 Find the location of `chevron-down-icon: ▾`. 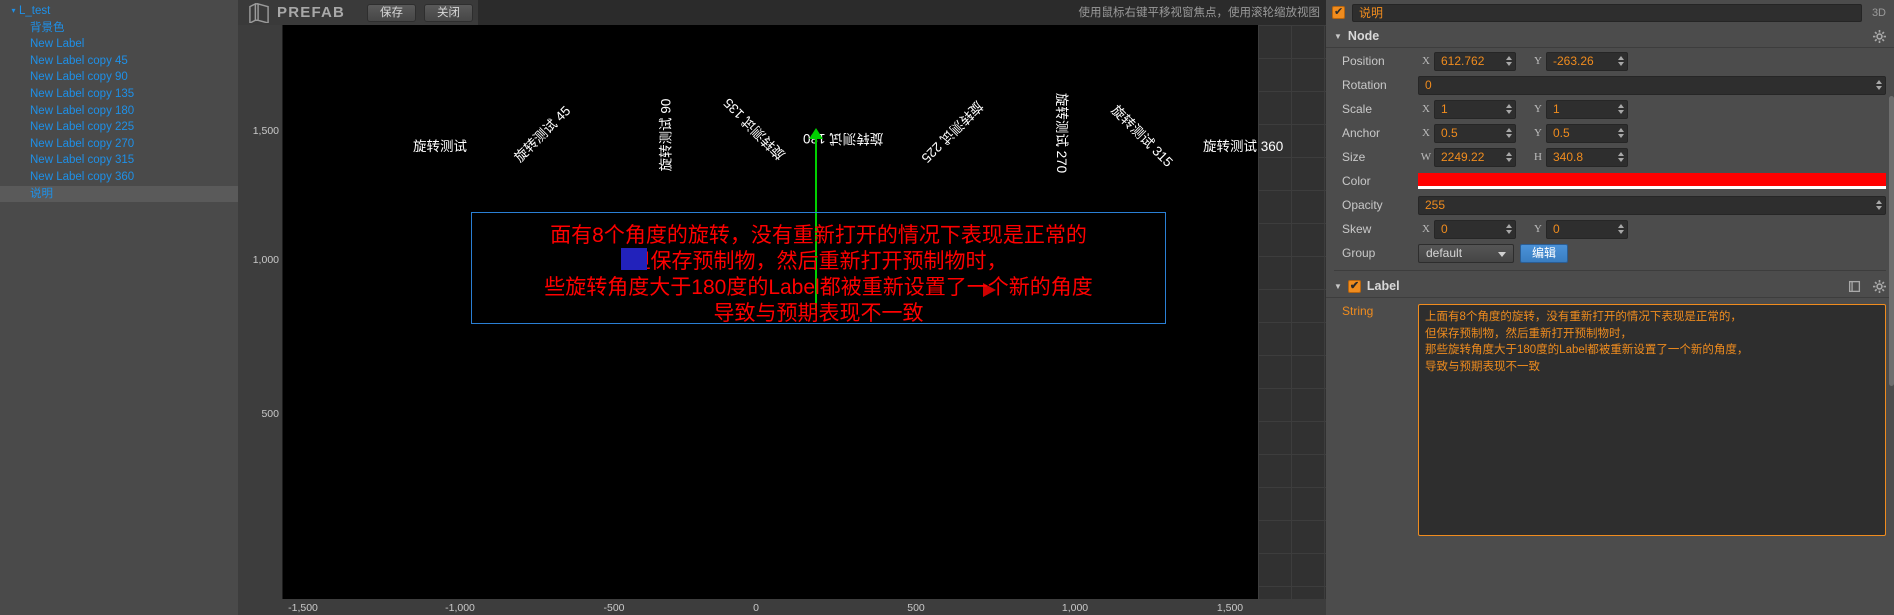

chevron-down-icon: ▾ is located at coordinates (13, 11).